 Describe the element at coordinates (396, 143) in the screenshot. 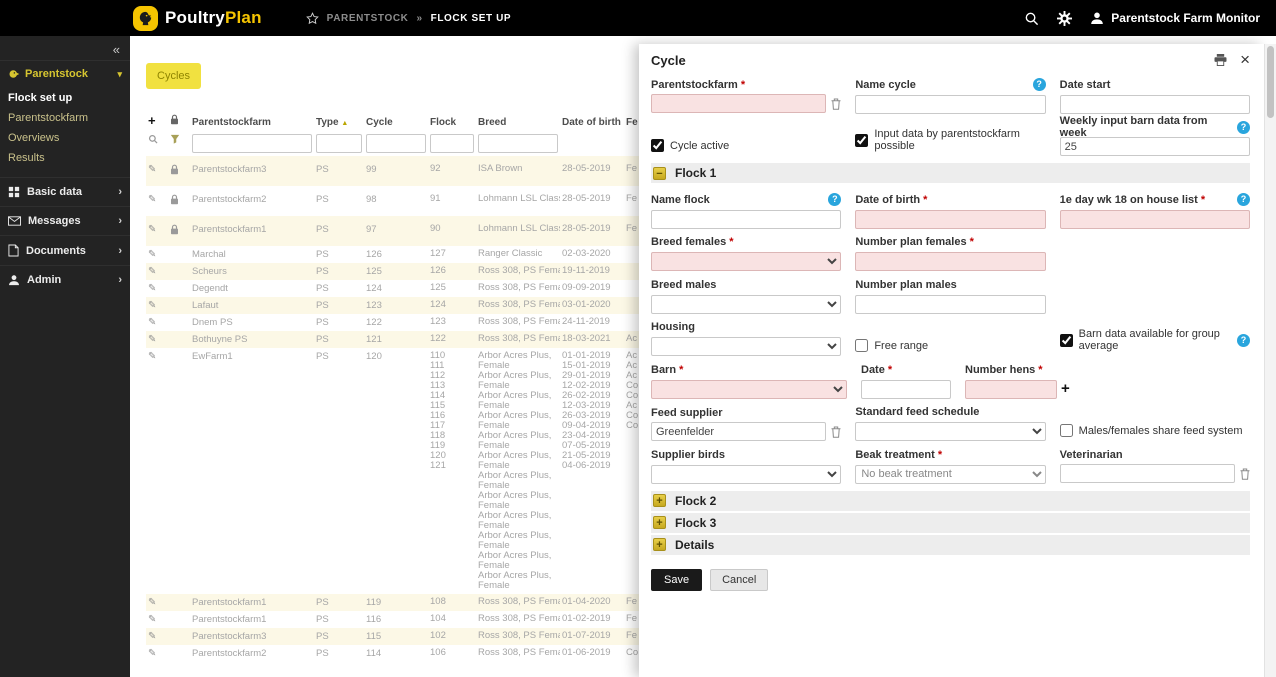

I see `filter-cycle-input` at that location.